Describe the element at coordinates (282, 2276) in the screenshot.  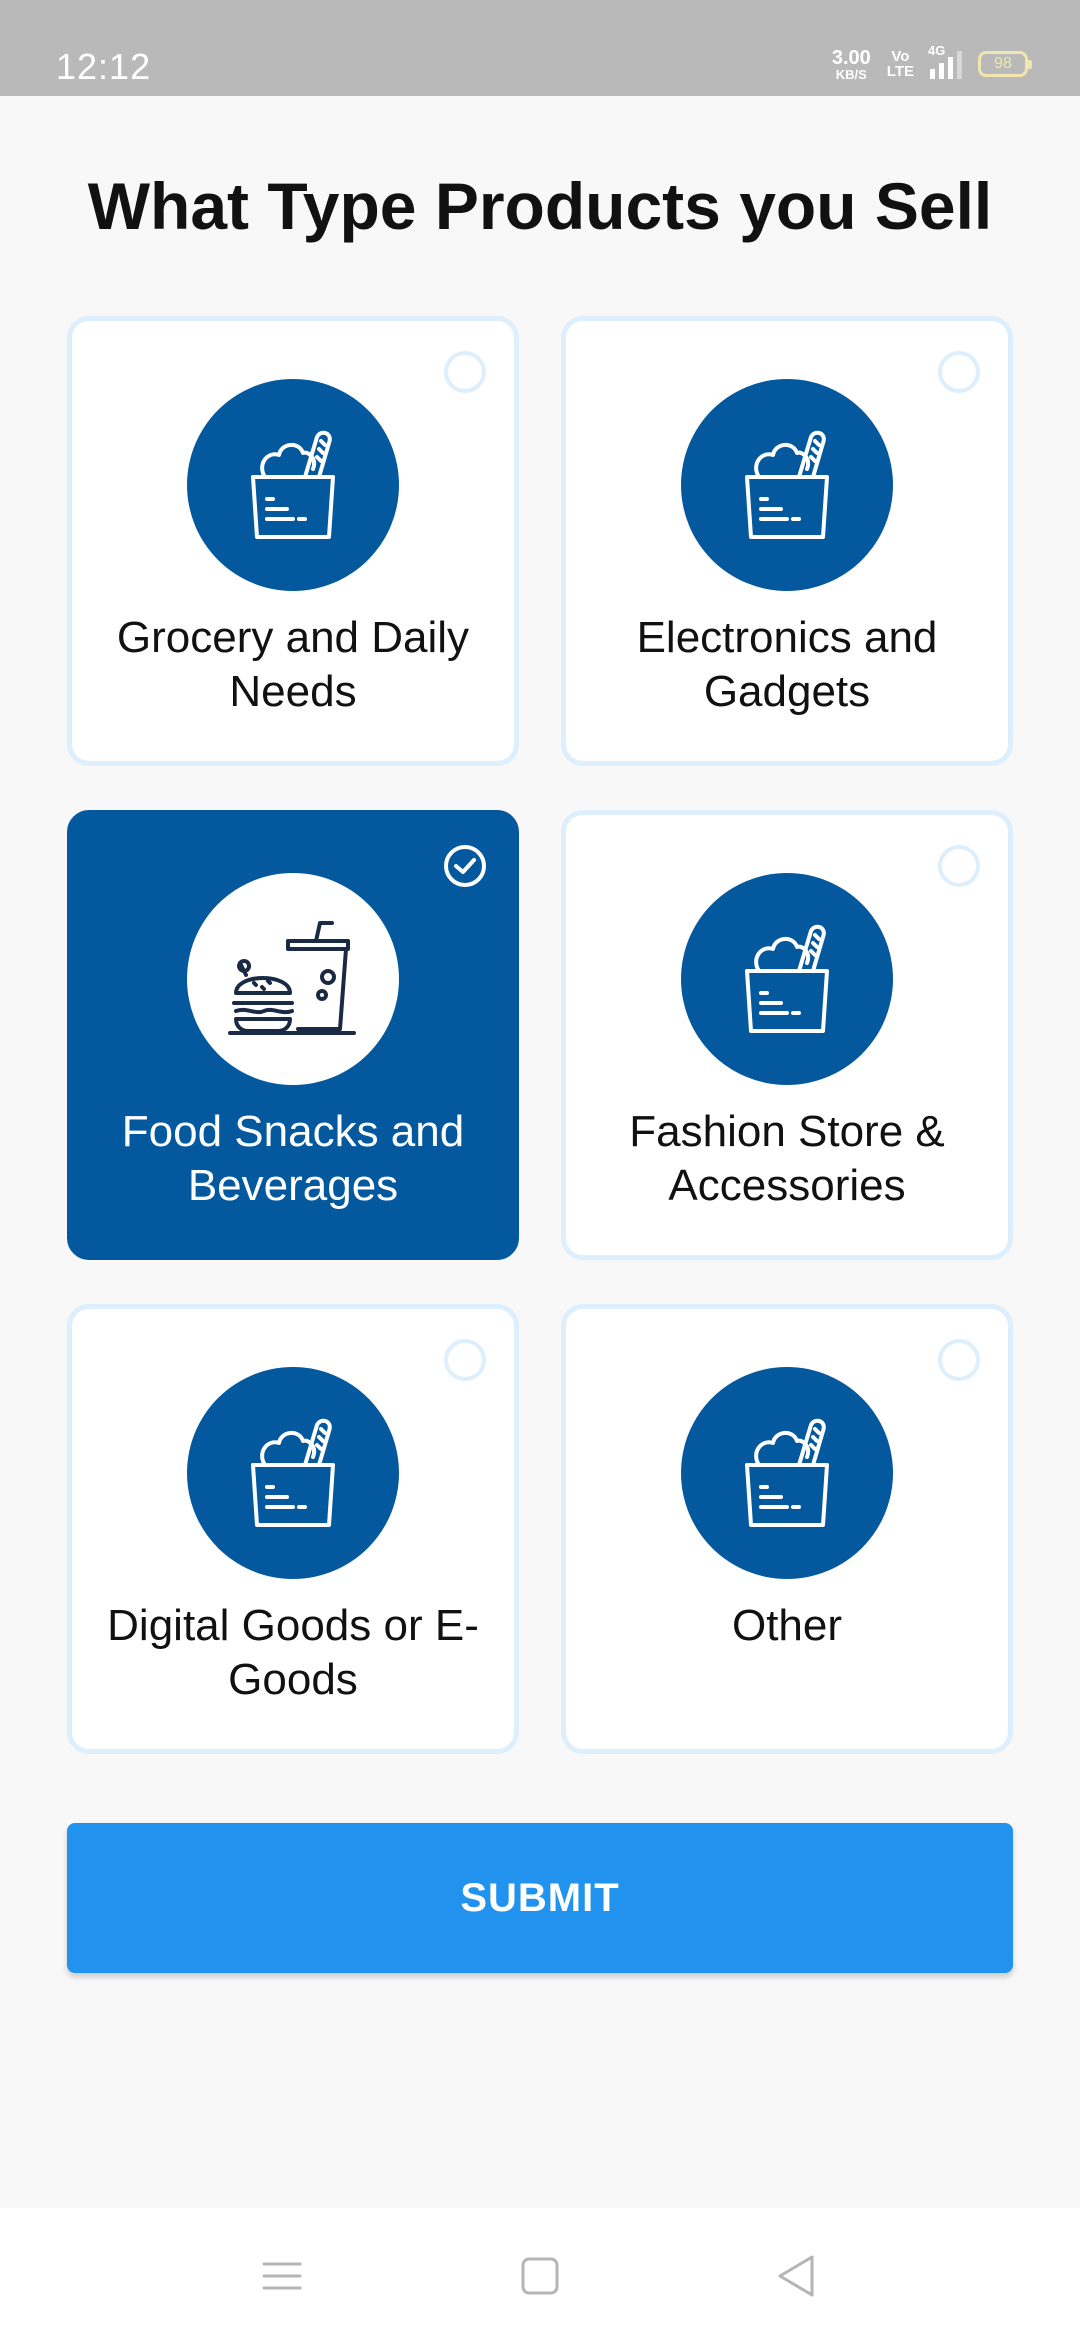
I see `menu-icon` at that location.